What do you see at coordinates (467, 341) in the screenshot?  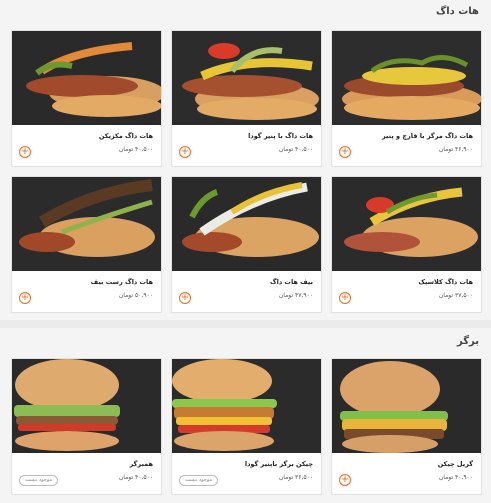 I see `section-title-burger: برگر` at bounding box center [467, 341].